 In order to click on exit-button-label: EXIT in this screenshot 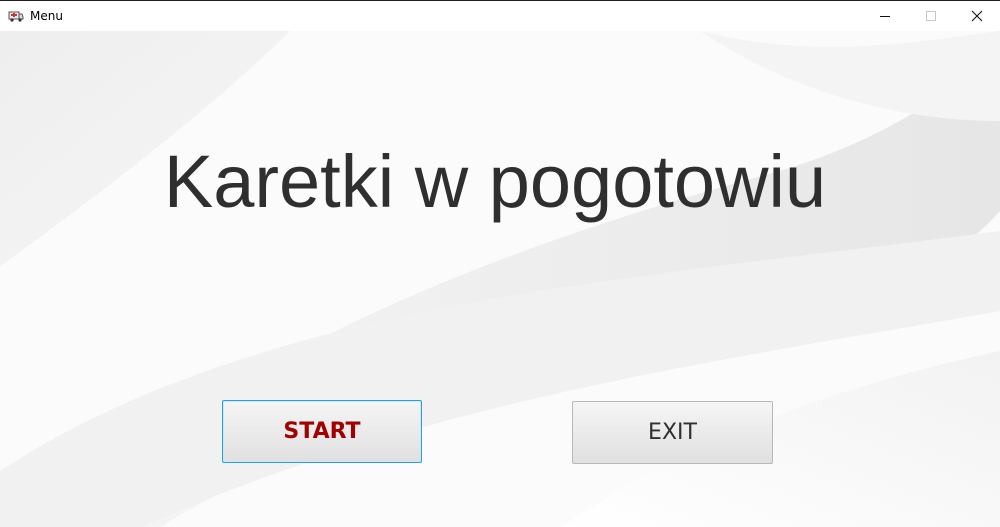, I will do `click(672, 432)`.